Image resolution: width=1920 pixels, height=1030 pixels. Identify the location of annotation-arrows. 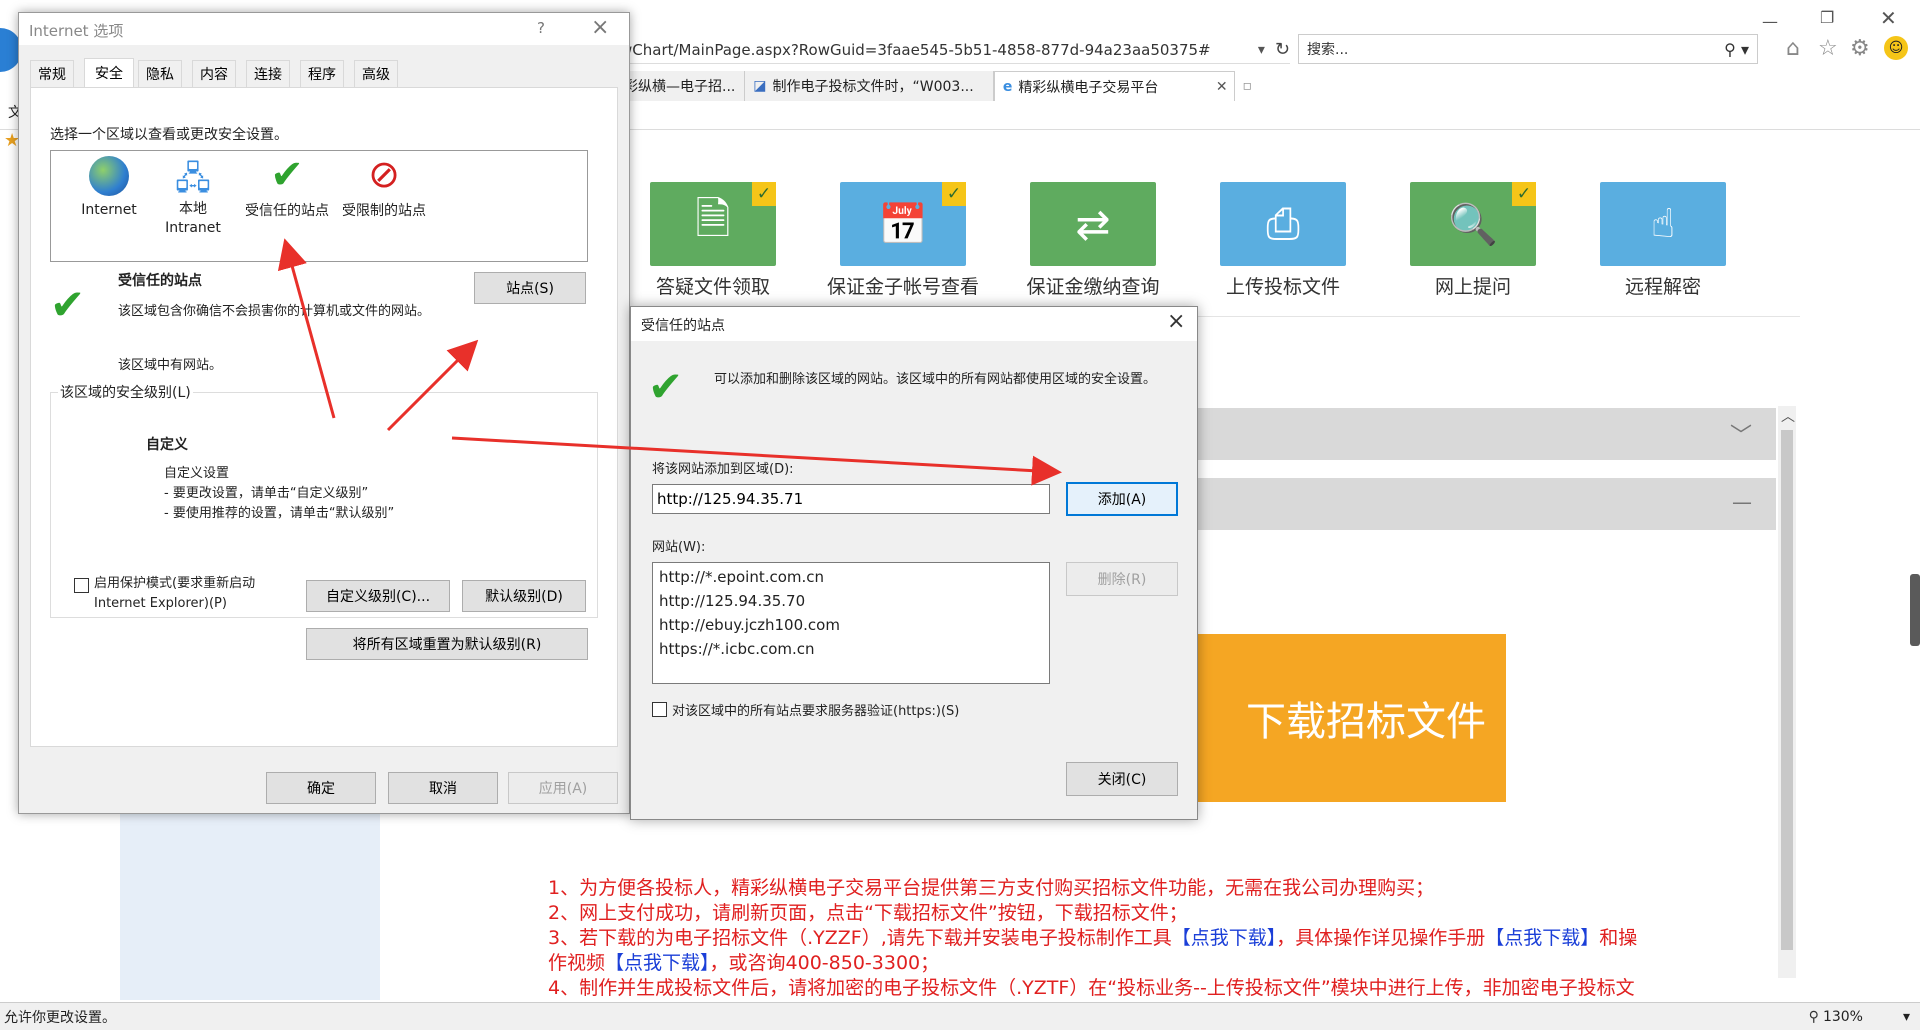
(669, 362).